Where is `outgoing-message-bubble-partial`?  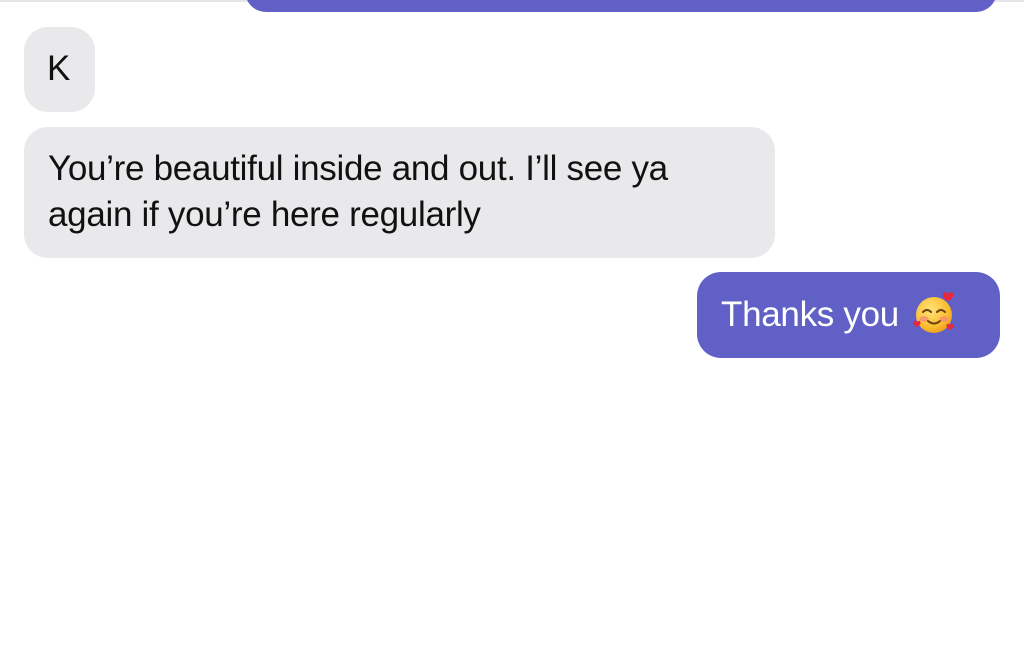
outgoing-message-bubble-partial is located at coordinates (621, 6).